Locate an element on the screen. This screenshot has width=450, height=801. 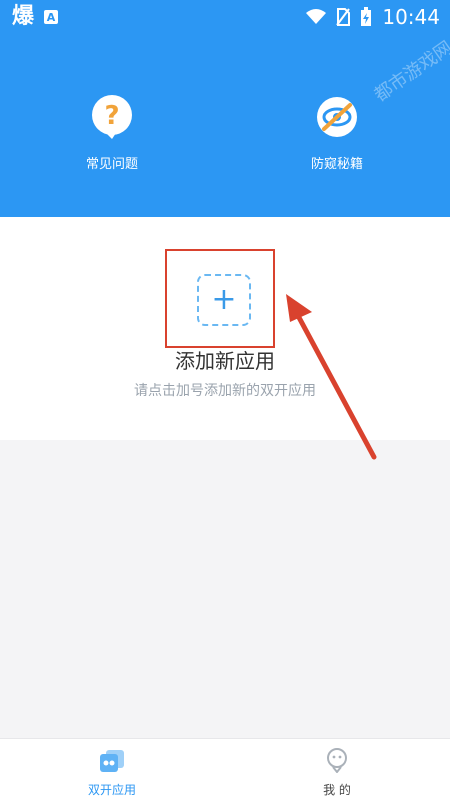
no-sim-icon is located at coordinates (343, 17).